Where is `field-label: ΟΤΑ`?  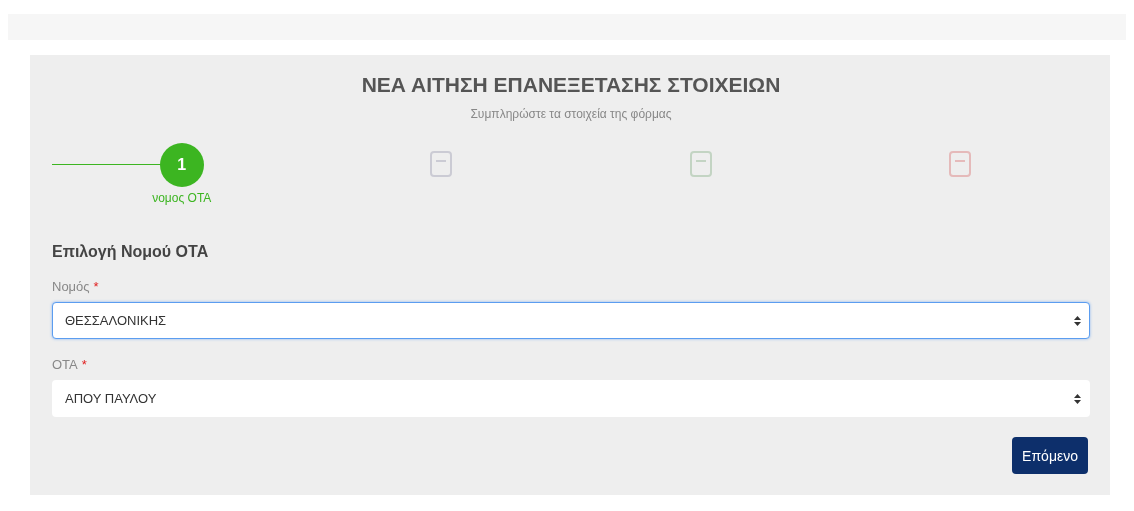 field-label: ΟΤΑ is located at coordinates (65, 364).